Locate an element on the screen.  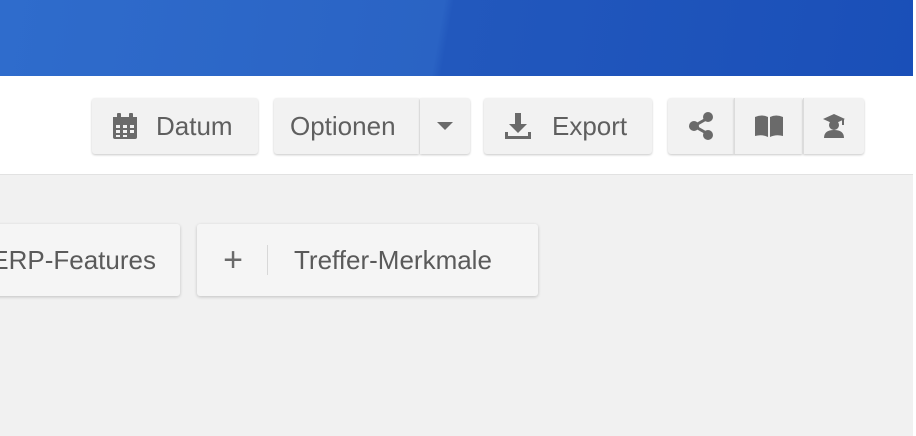
book-button is located at coordinates (768, 126).